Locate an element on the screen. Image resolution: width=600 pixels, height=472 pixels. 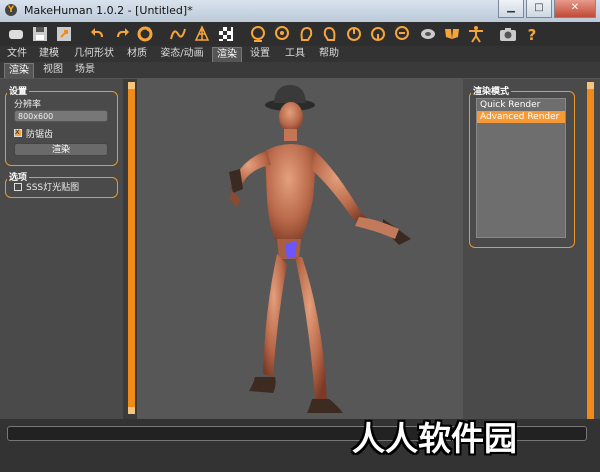
antialias-label: 防锯齿 is located at coordinates (40, 135).